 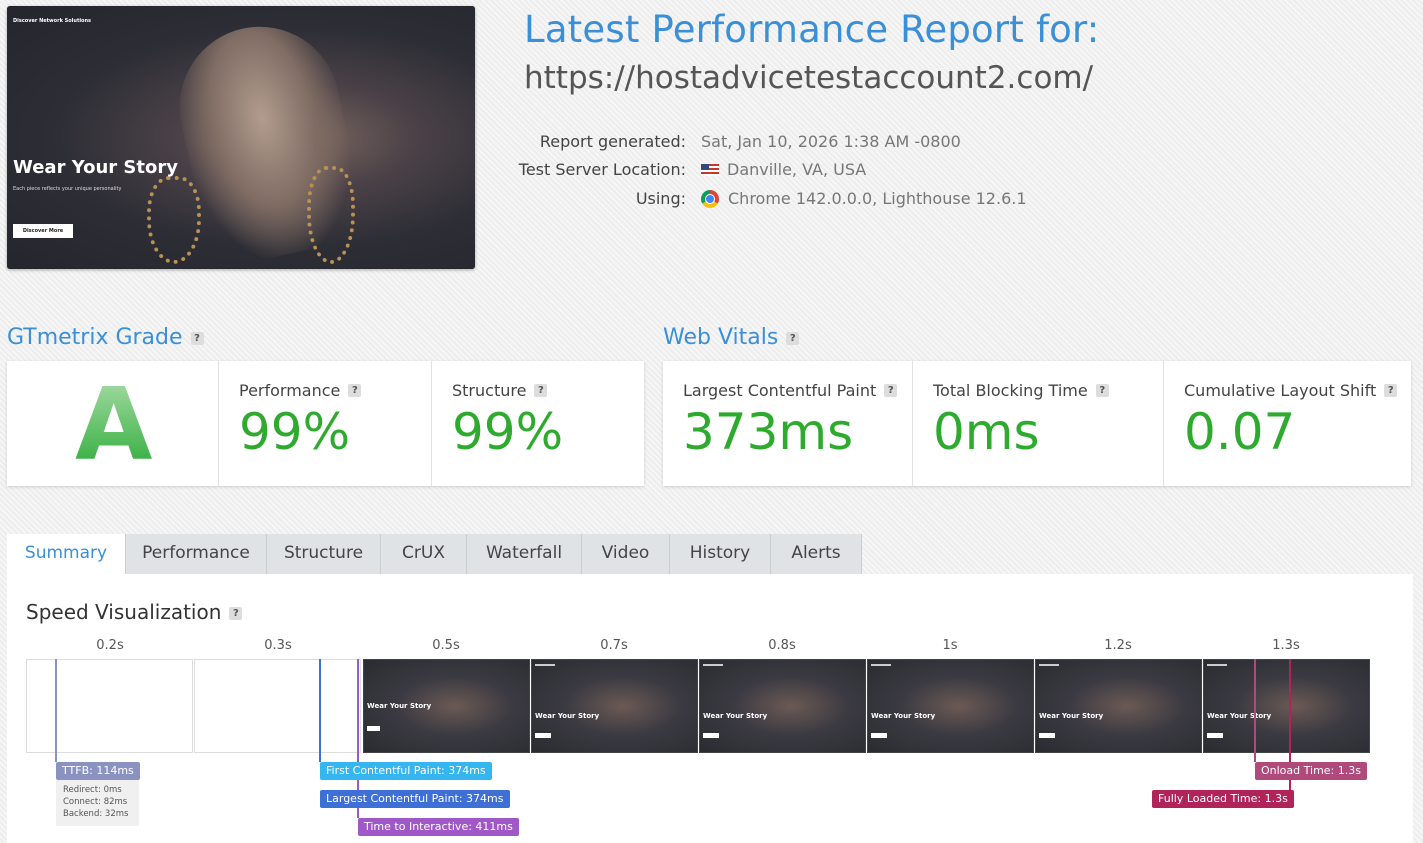 What do you see at coordinates (196, 554) in the screenshot?
I see `tab-performance: Performance` at bounding box center [196, 554].